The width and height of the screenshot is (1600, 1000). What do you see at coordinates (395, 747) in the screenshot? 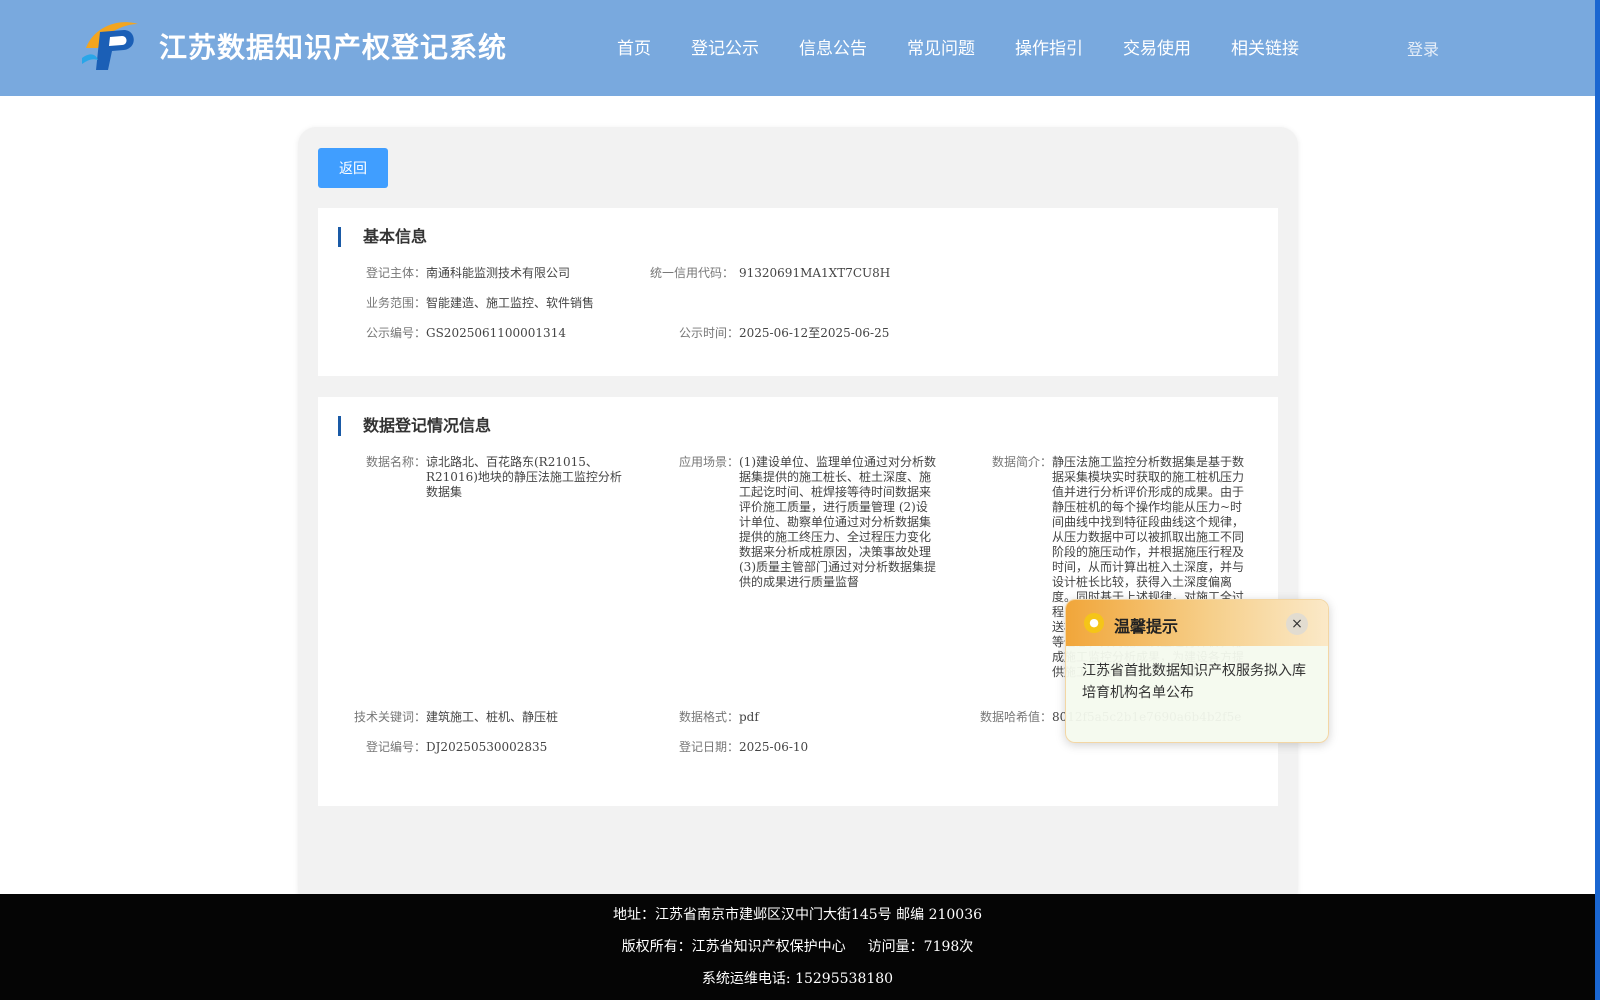
I see `reg-no-label: 登记编号：` at bounding box center [395, 747].